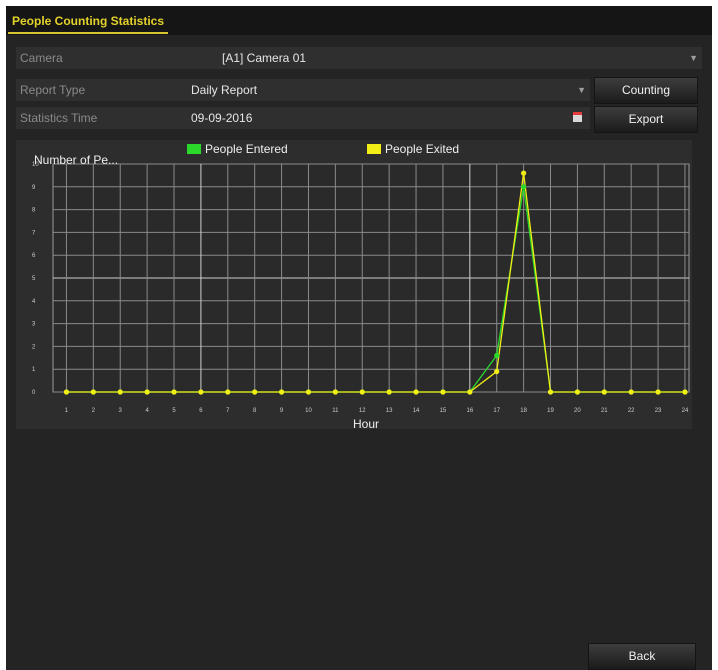 The image size is (718, 670). What do you see at coordinates (389, 411) in the screenshot?
I see `x-tick-label: 13` at bounding box center [389, 411].